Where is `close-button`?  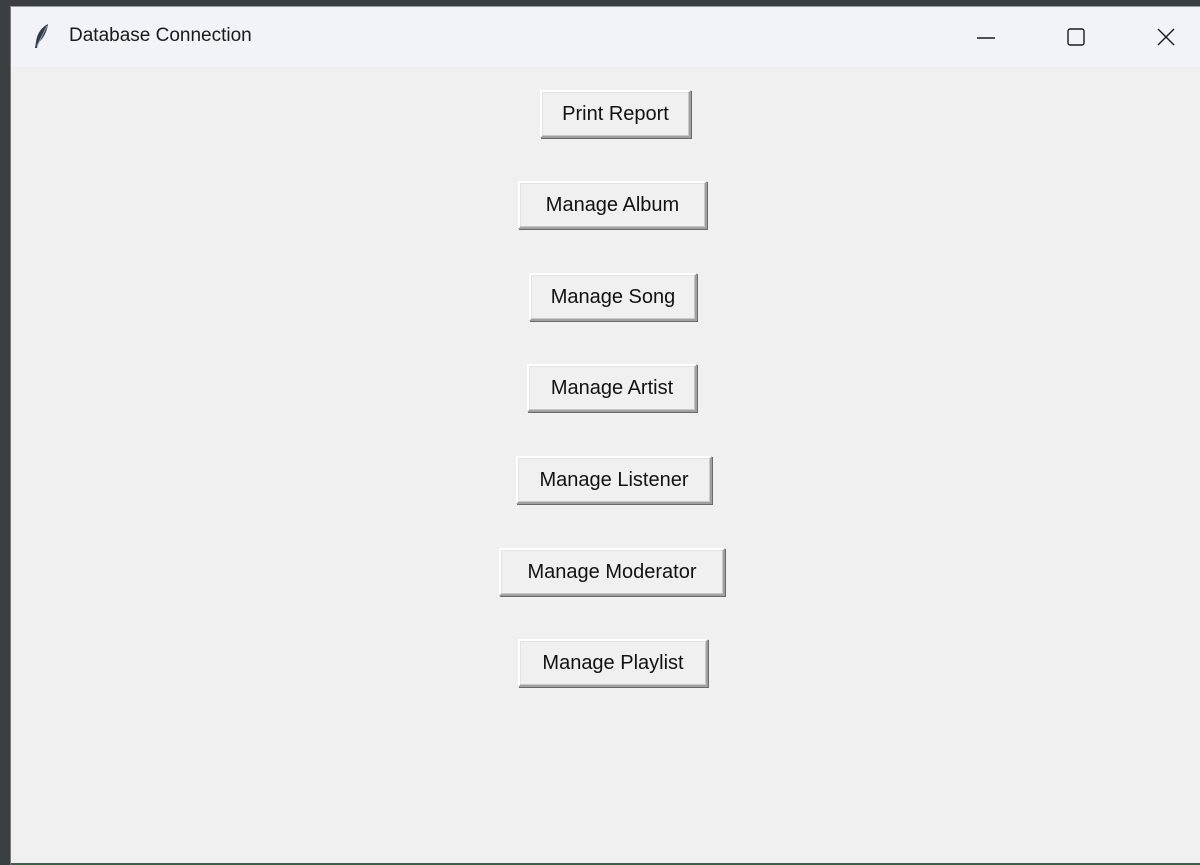
close-button is located at coordinates (1160, 37).